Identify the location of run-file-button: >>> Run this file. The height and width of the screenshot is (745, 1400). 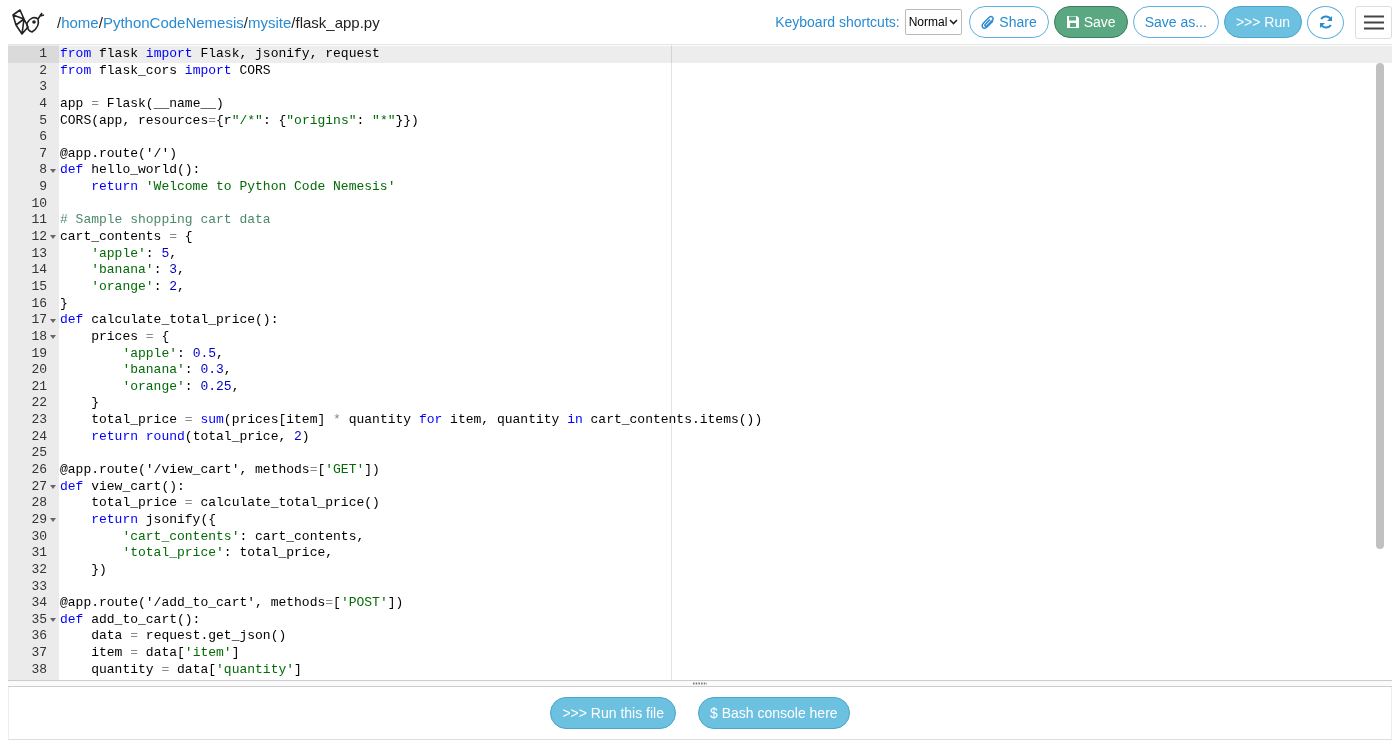
(613, 713).